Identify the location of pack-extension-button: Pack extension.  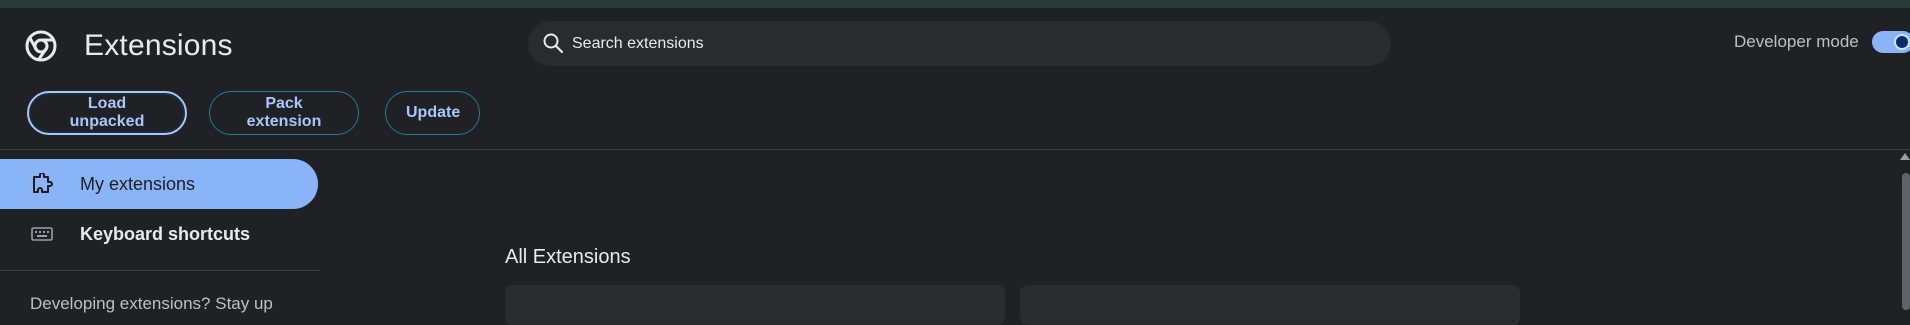
(284, 113).